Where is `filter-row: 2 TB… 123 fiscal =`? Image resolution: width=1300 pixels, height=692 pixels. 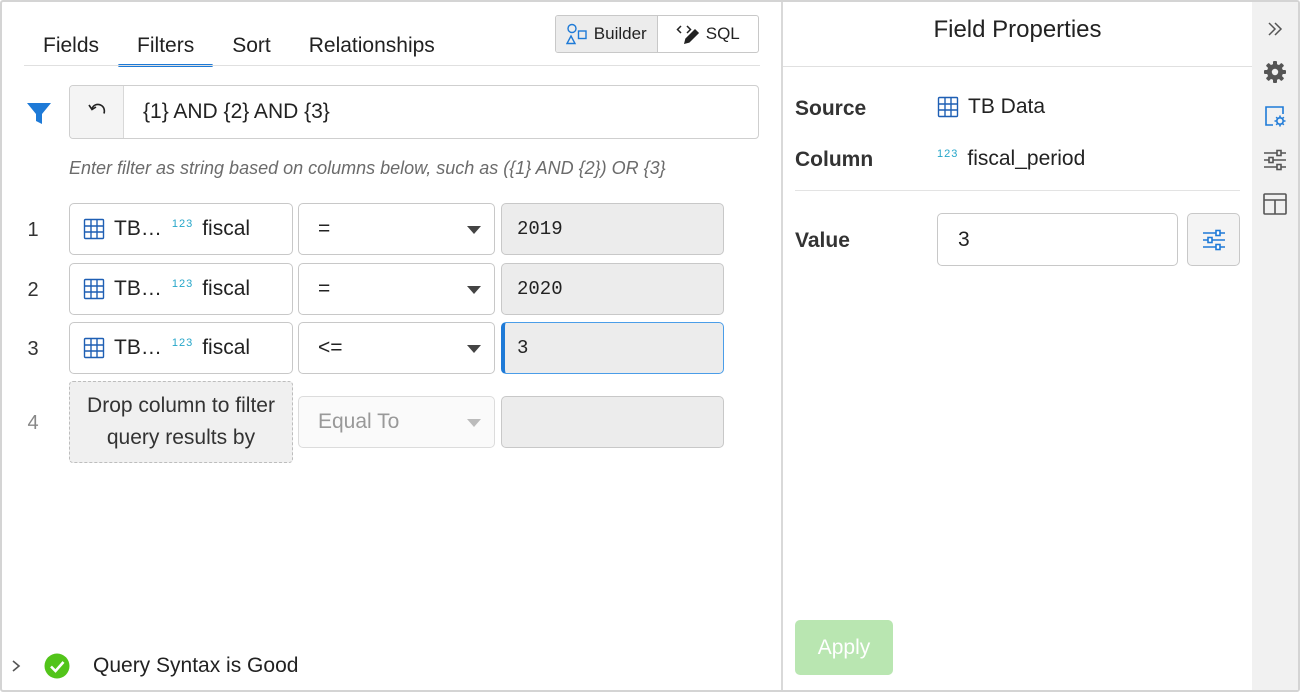
filter-row: 2 TB… 123 fiscal = is located at coordinates (391, 290).